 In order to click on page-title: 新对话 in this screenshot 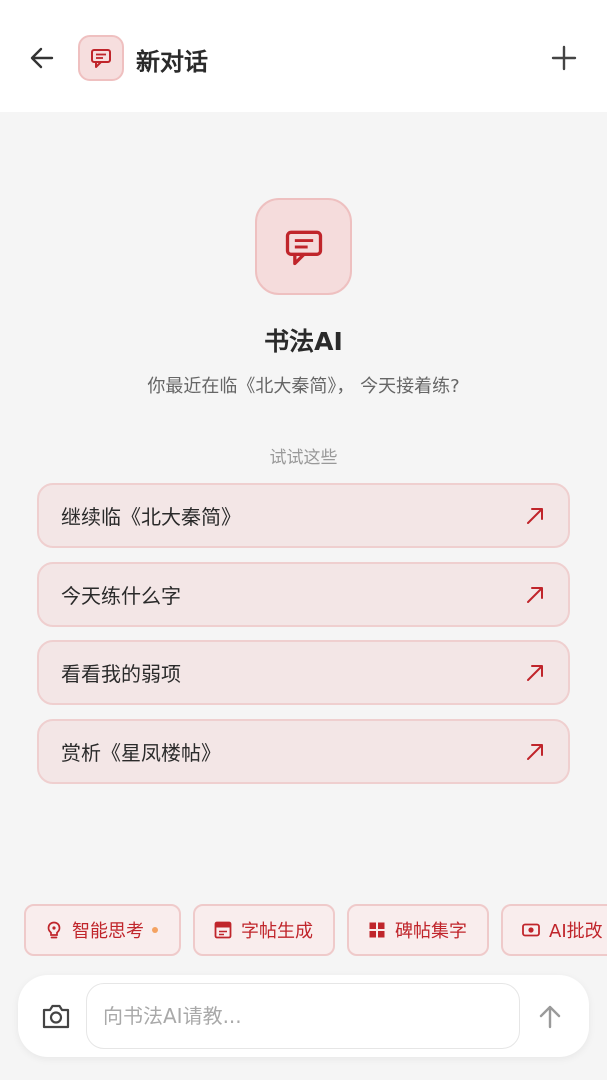, I will do `click(172, 62)`.